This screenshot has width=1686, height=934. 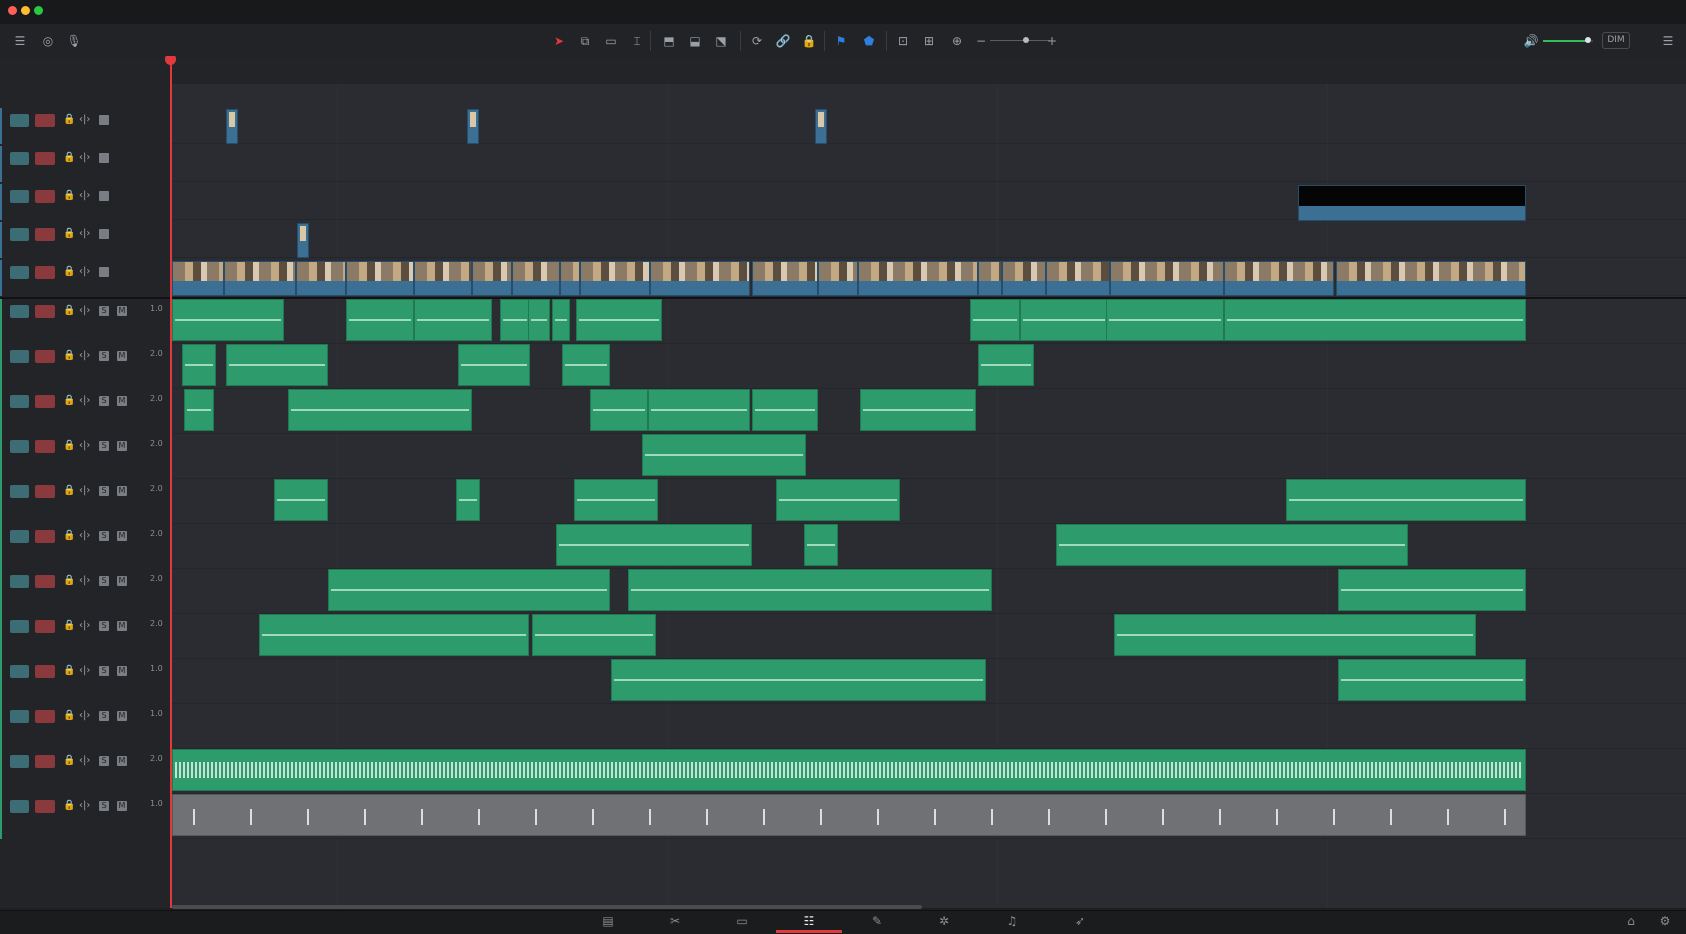 I want to click on snap-toggle-icon: ⟳, so click(x=757, y=41).